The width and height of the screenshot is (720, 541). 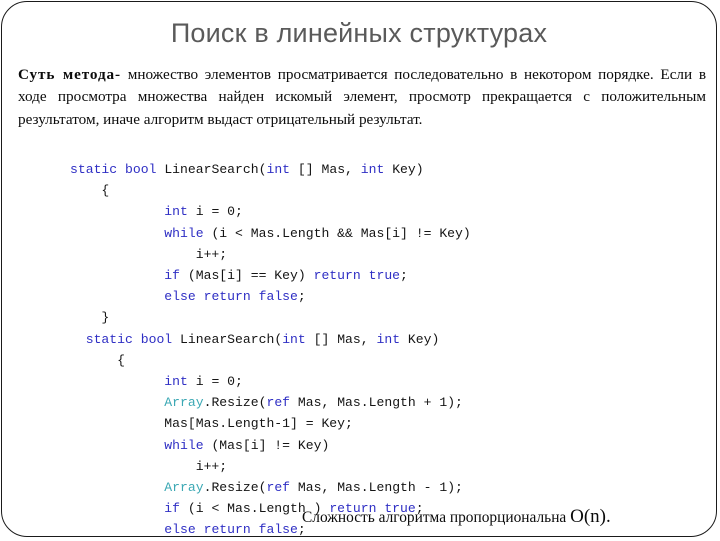 I want to click on code-line: if (Mas[i] == Key) return true;, so click(x=270, y=275).